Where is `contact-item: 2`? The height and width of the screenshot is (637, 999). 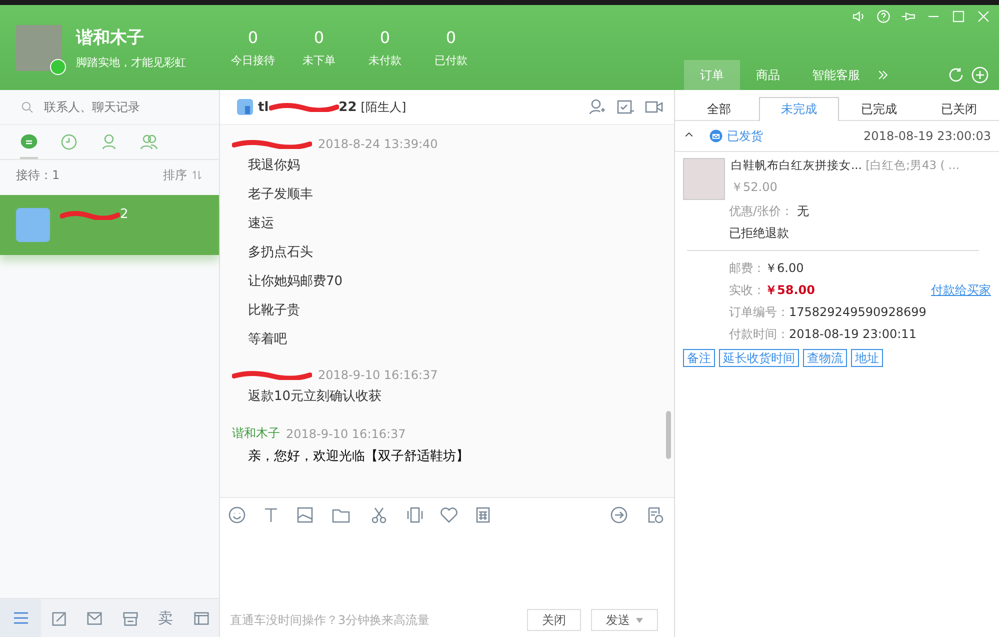
contact-item: 2 is located at coordinates (109, 225).